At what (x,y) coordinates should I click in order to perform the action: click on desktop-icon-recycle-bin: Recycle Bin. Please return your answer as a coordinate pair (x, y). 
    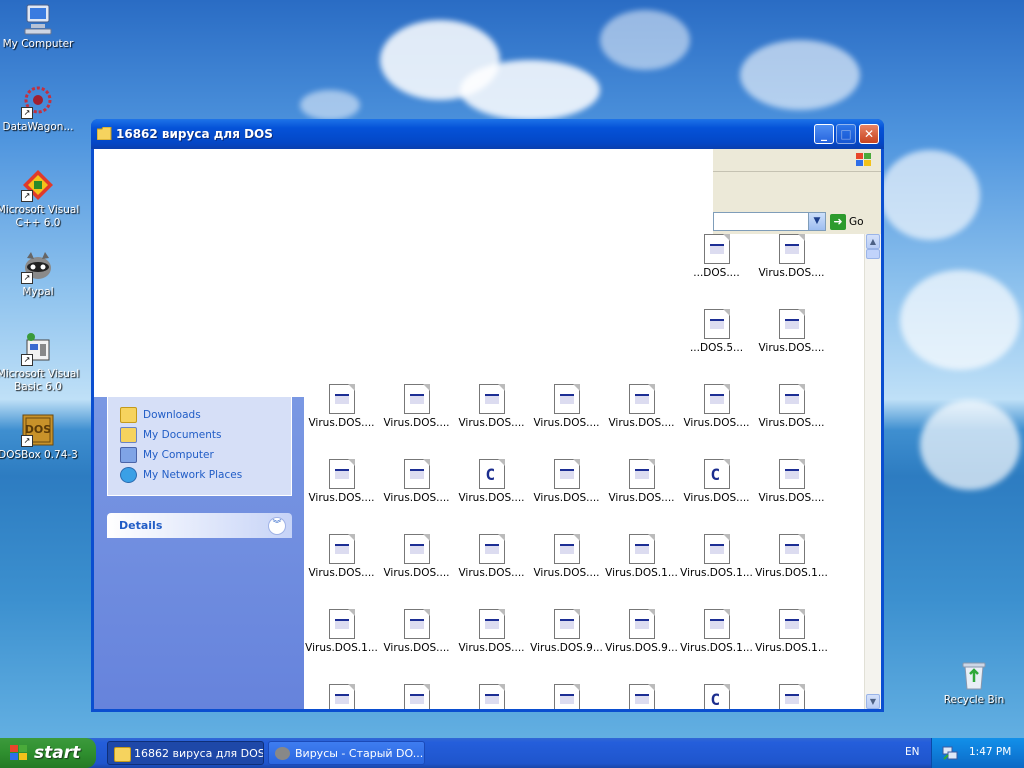
    Looking at the image, I should click on (974, 682).